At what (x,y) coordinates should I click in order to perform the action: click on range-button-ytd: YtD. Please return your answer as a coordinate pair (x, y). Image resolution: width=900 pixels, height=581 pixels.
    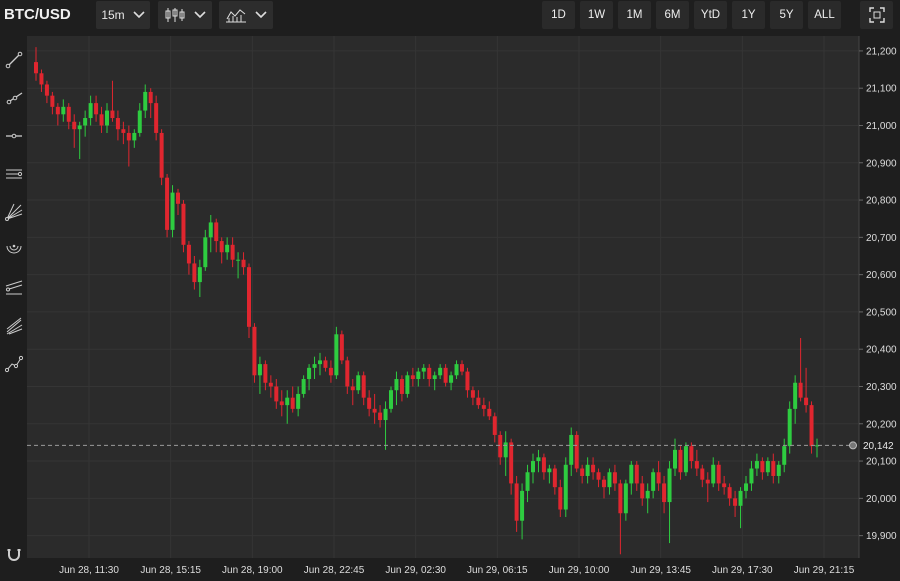
    Looking at the image, I should click on (710, 15).